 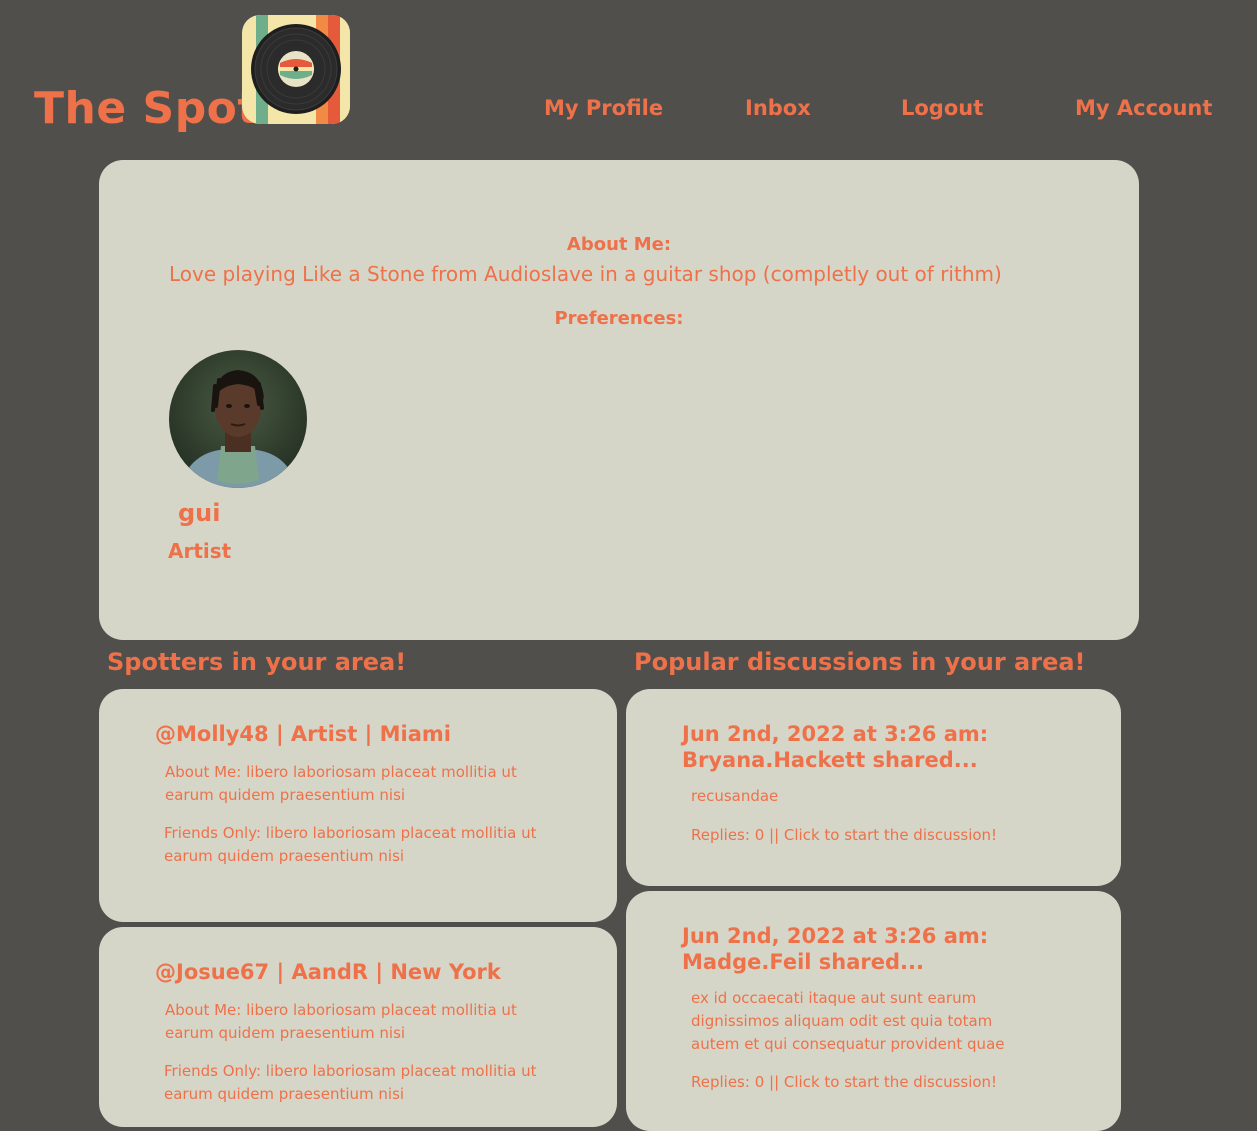 What do you see at coordinates (1143, 108) in the screenshot?
I see `nav-my-account: My Account` at bounding box center [1143, 108].